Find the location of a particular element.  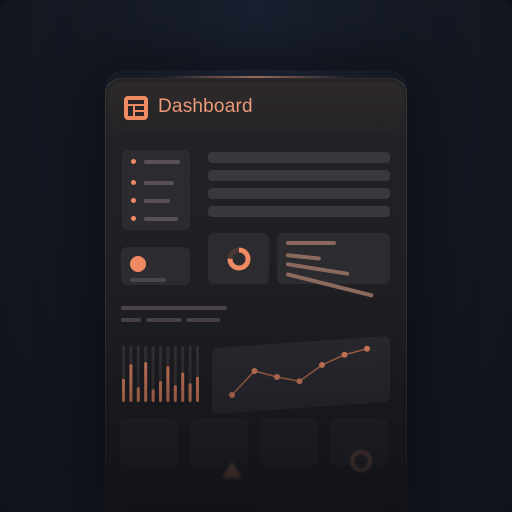

line-chart is located at coordinates (299, 371).